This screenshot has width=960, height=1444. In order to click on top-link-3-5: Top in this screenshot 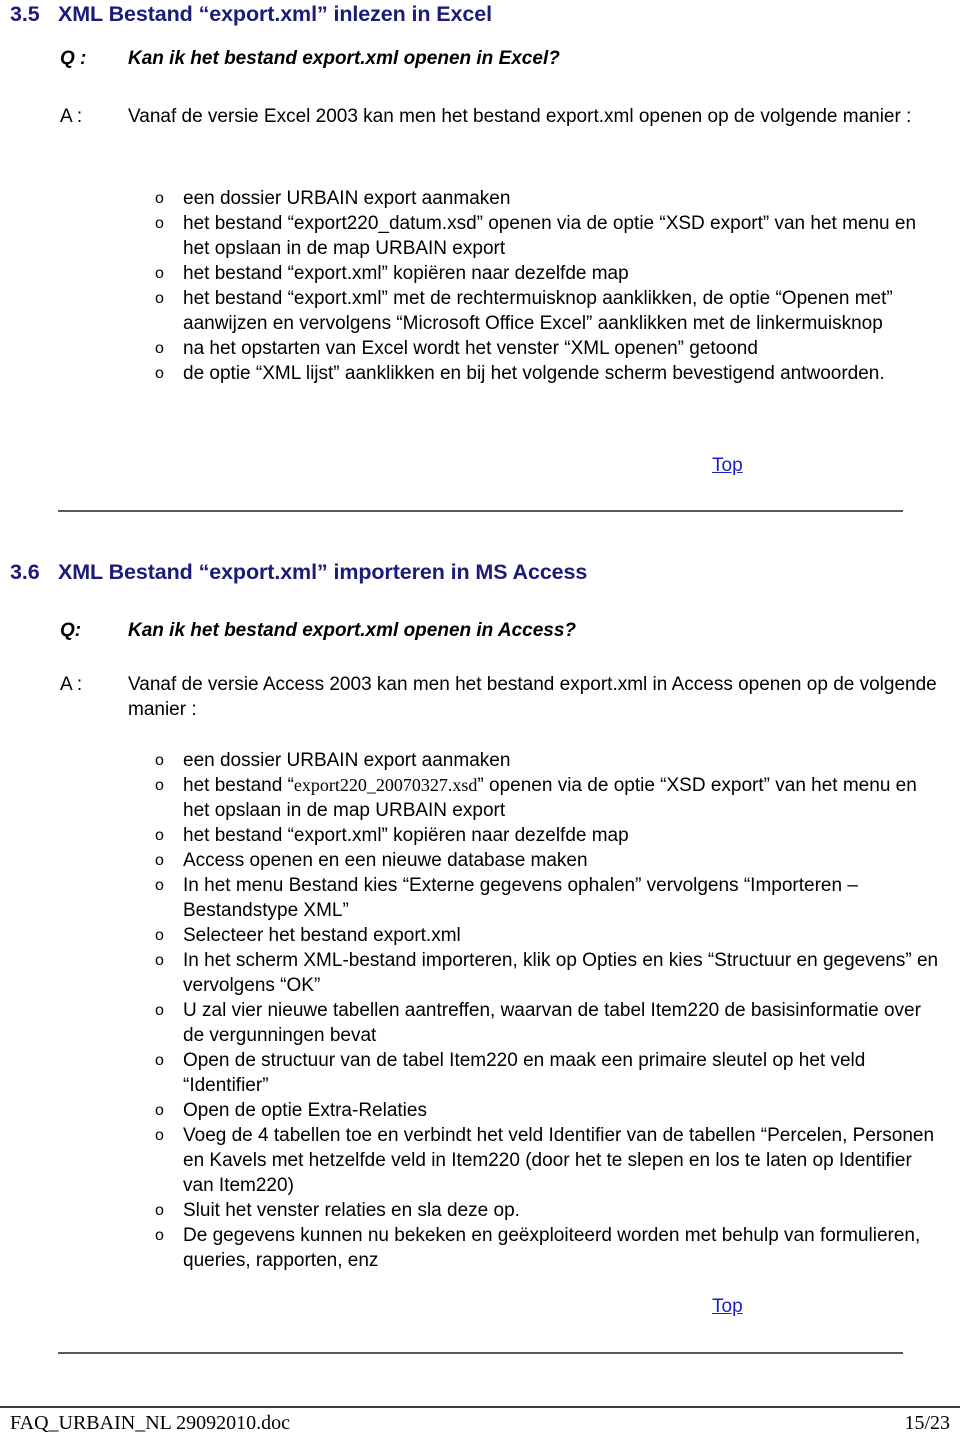, I will do `click(727, 465)`.